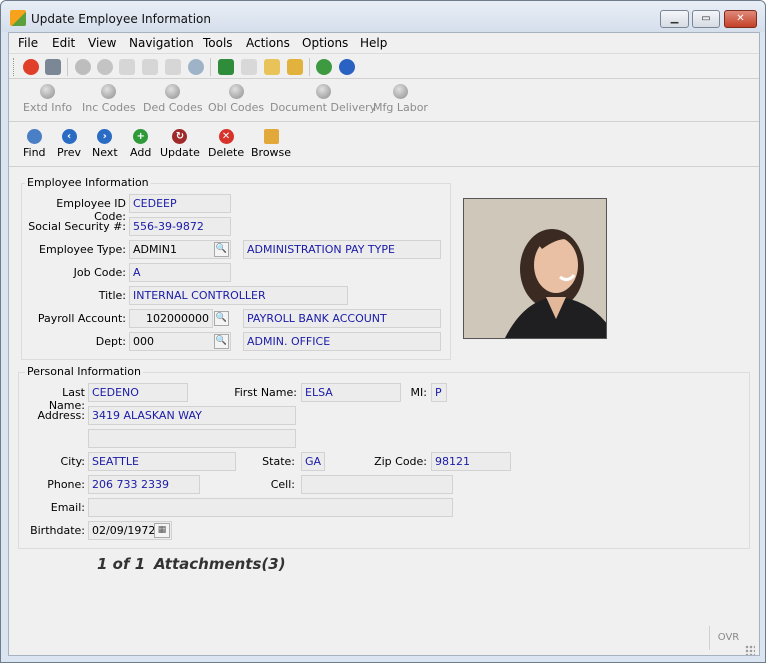  I want to click on ded-codes-label: Ded Codes, so click(173, 107).